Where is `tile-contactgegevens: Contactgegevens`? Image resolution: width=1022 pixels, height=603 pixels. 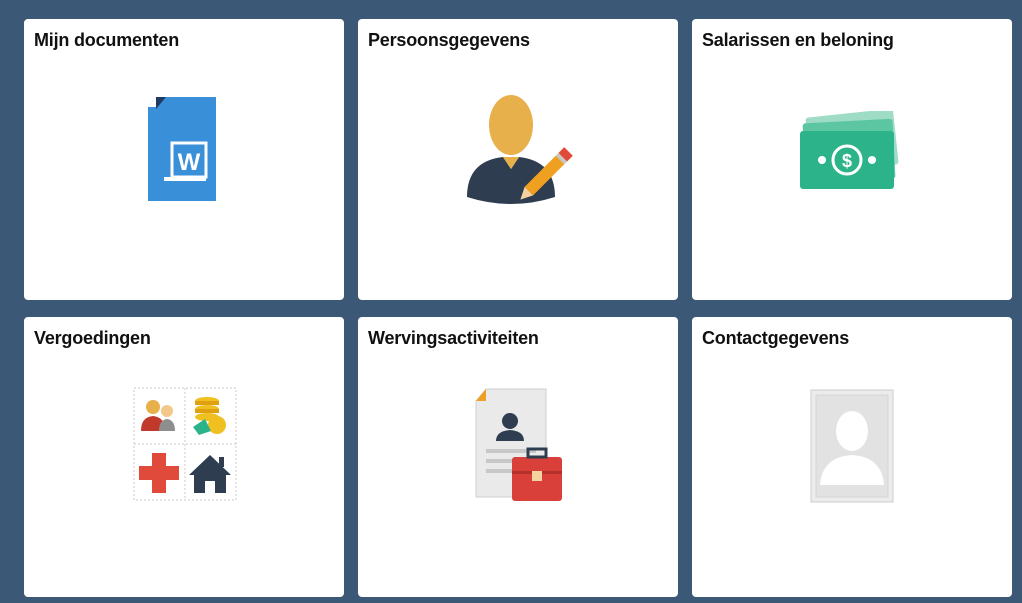
tile-contactgegevens: Contactgegevens is located at coordinates (852, 457).